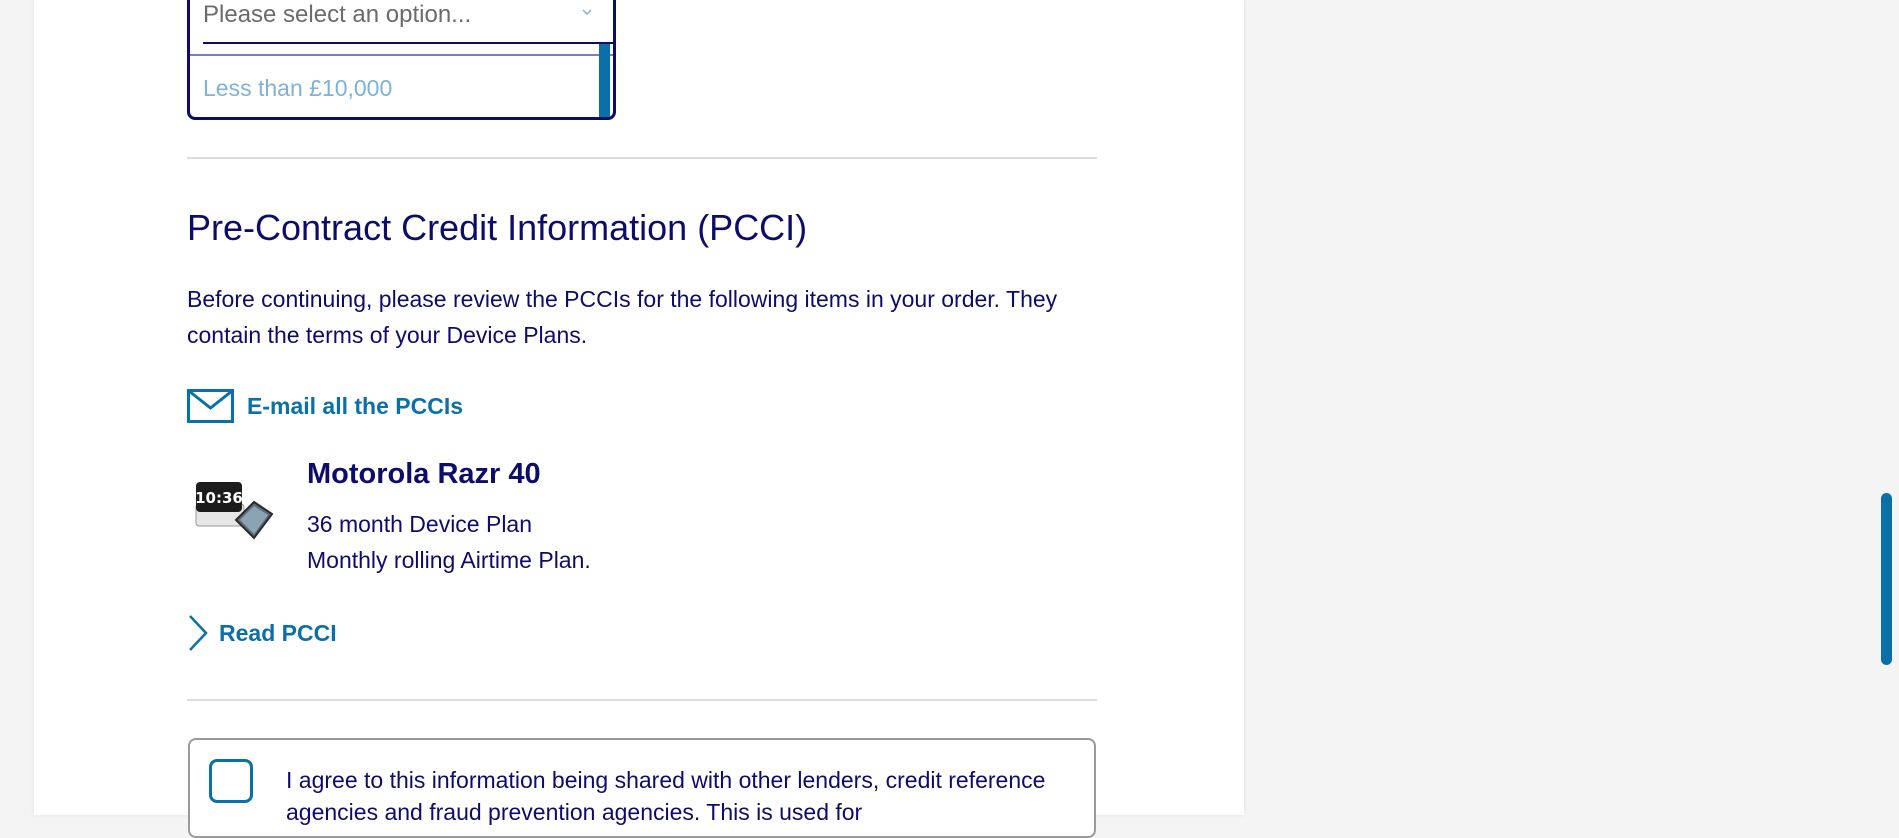  I want to click on envelope-icon, so click(210, 406).